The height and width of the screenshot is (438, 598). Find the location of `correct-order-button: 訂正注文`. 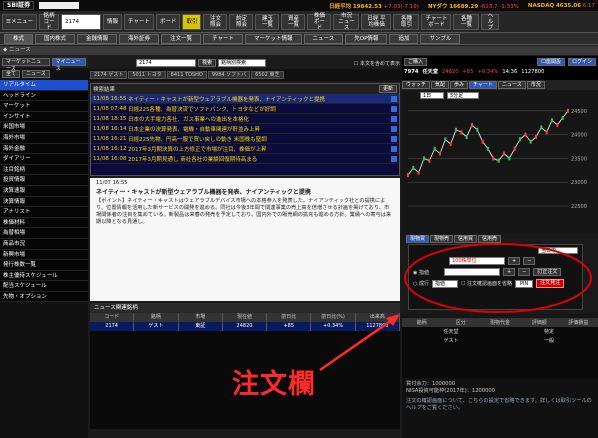

correct-order-button: 訂正注文 is located at coordinates (547, 272).